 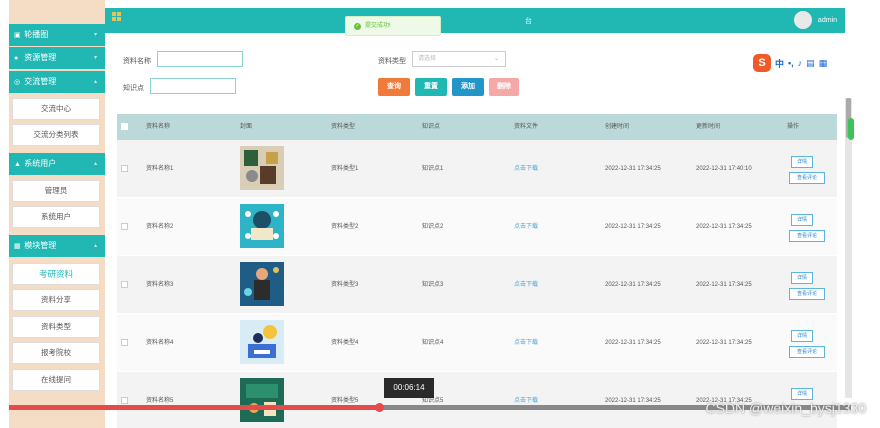 What do you see at coordinates (394, 87) in the screenshot?
I see `query-button: 查询` at bounding box center [394, 87].